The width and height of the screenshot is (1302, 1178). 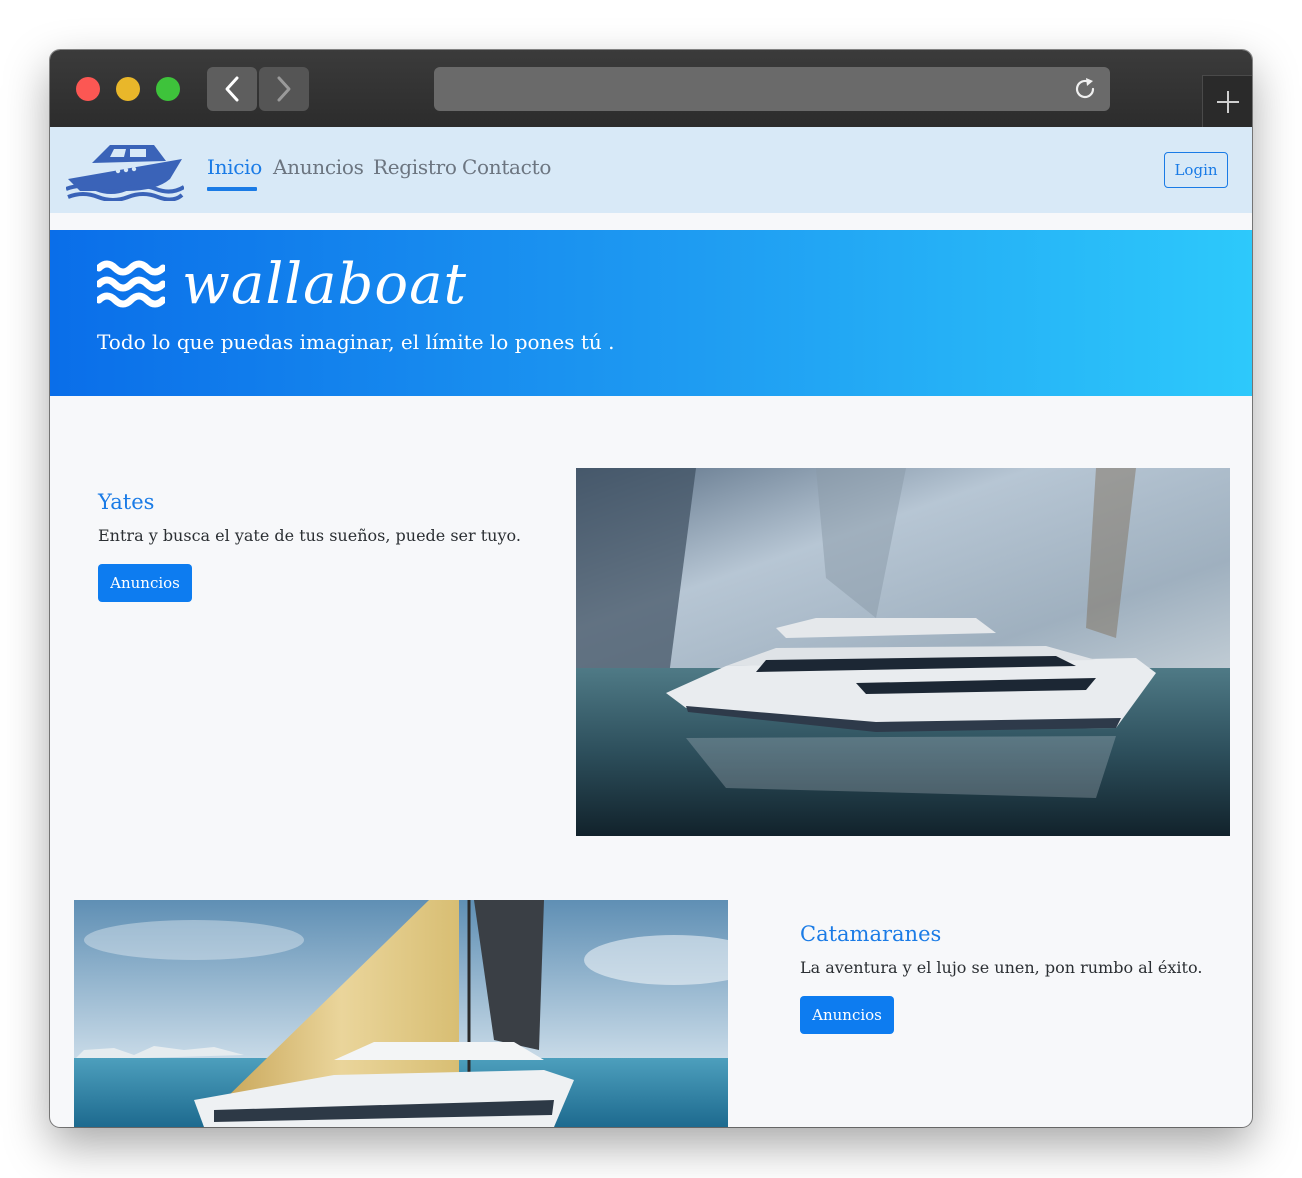 I want to click on close-window-button, so click(x=88, y=89).